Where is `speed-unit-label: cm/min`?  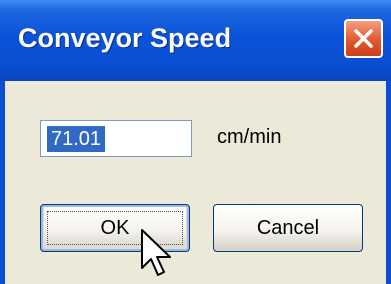
speed-unit-label: cm/min is located at coordinates (249, 137).